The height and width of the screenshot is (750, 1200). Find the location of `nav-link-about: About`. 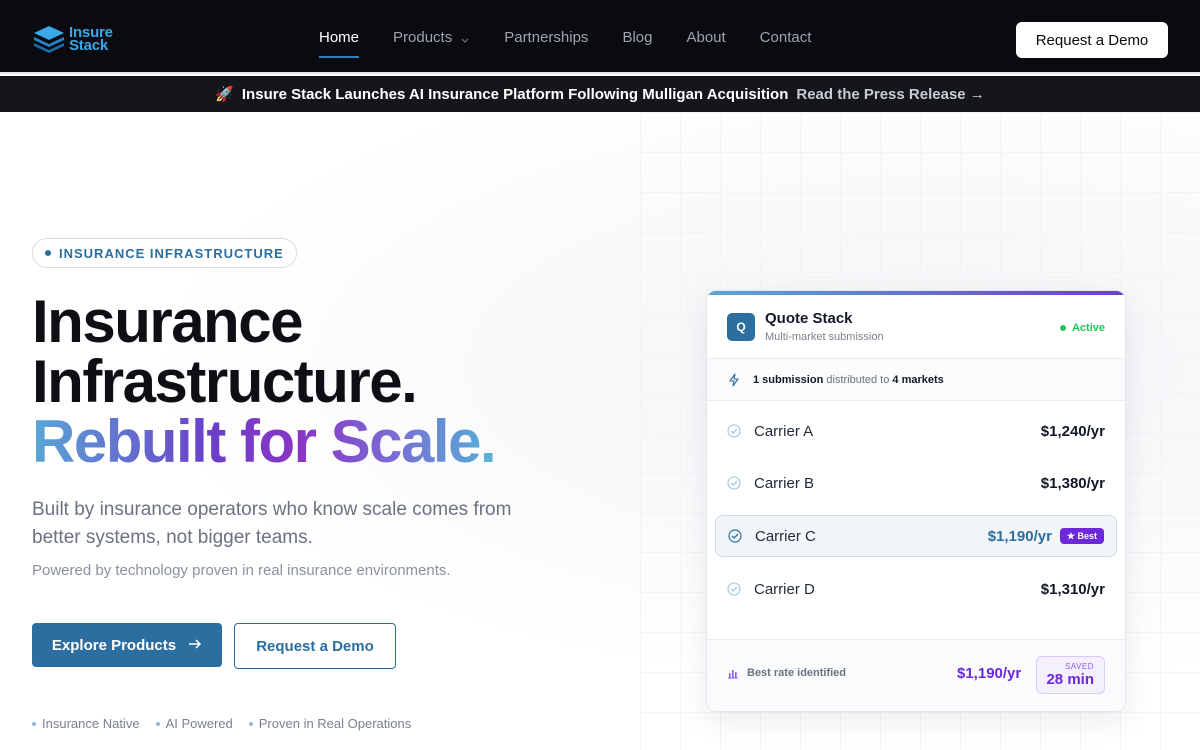

nav-link-about: About is located at coordinates (705, 37).